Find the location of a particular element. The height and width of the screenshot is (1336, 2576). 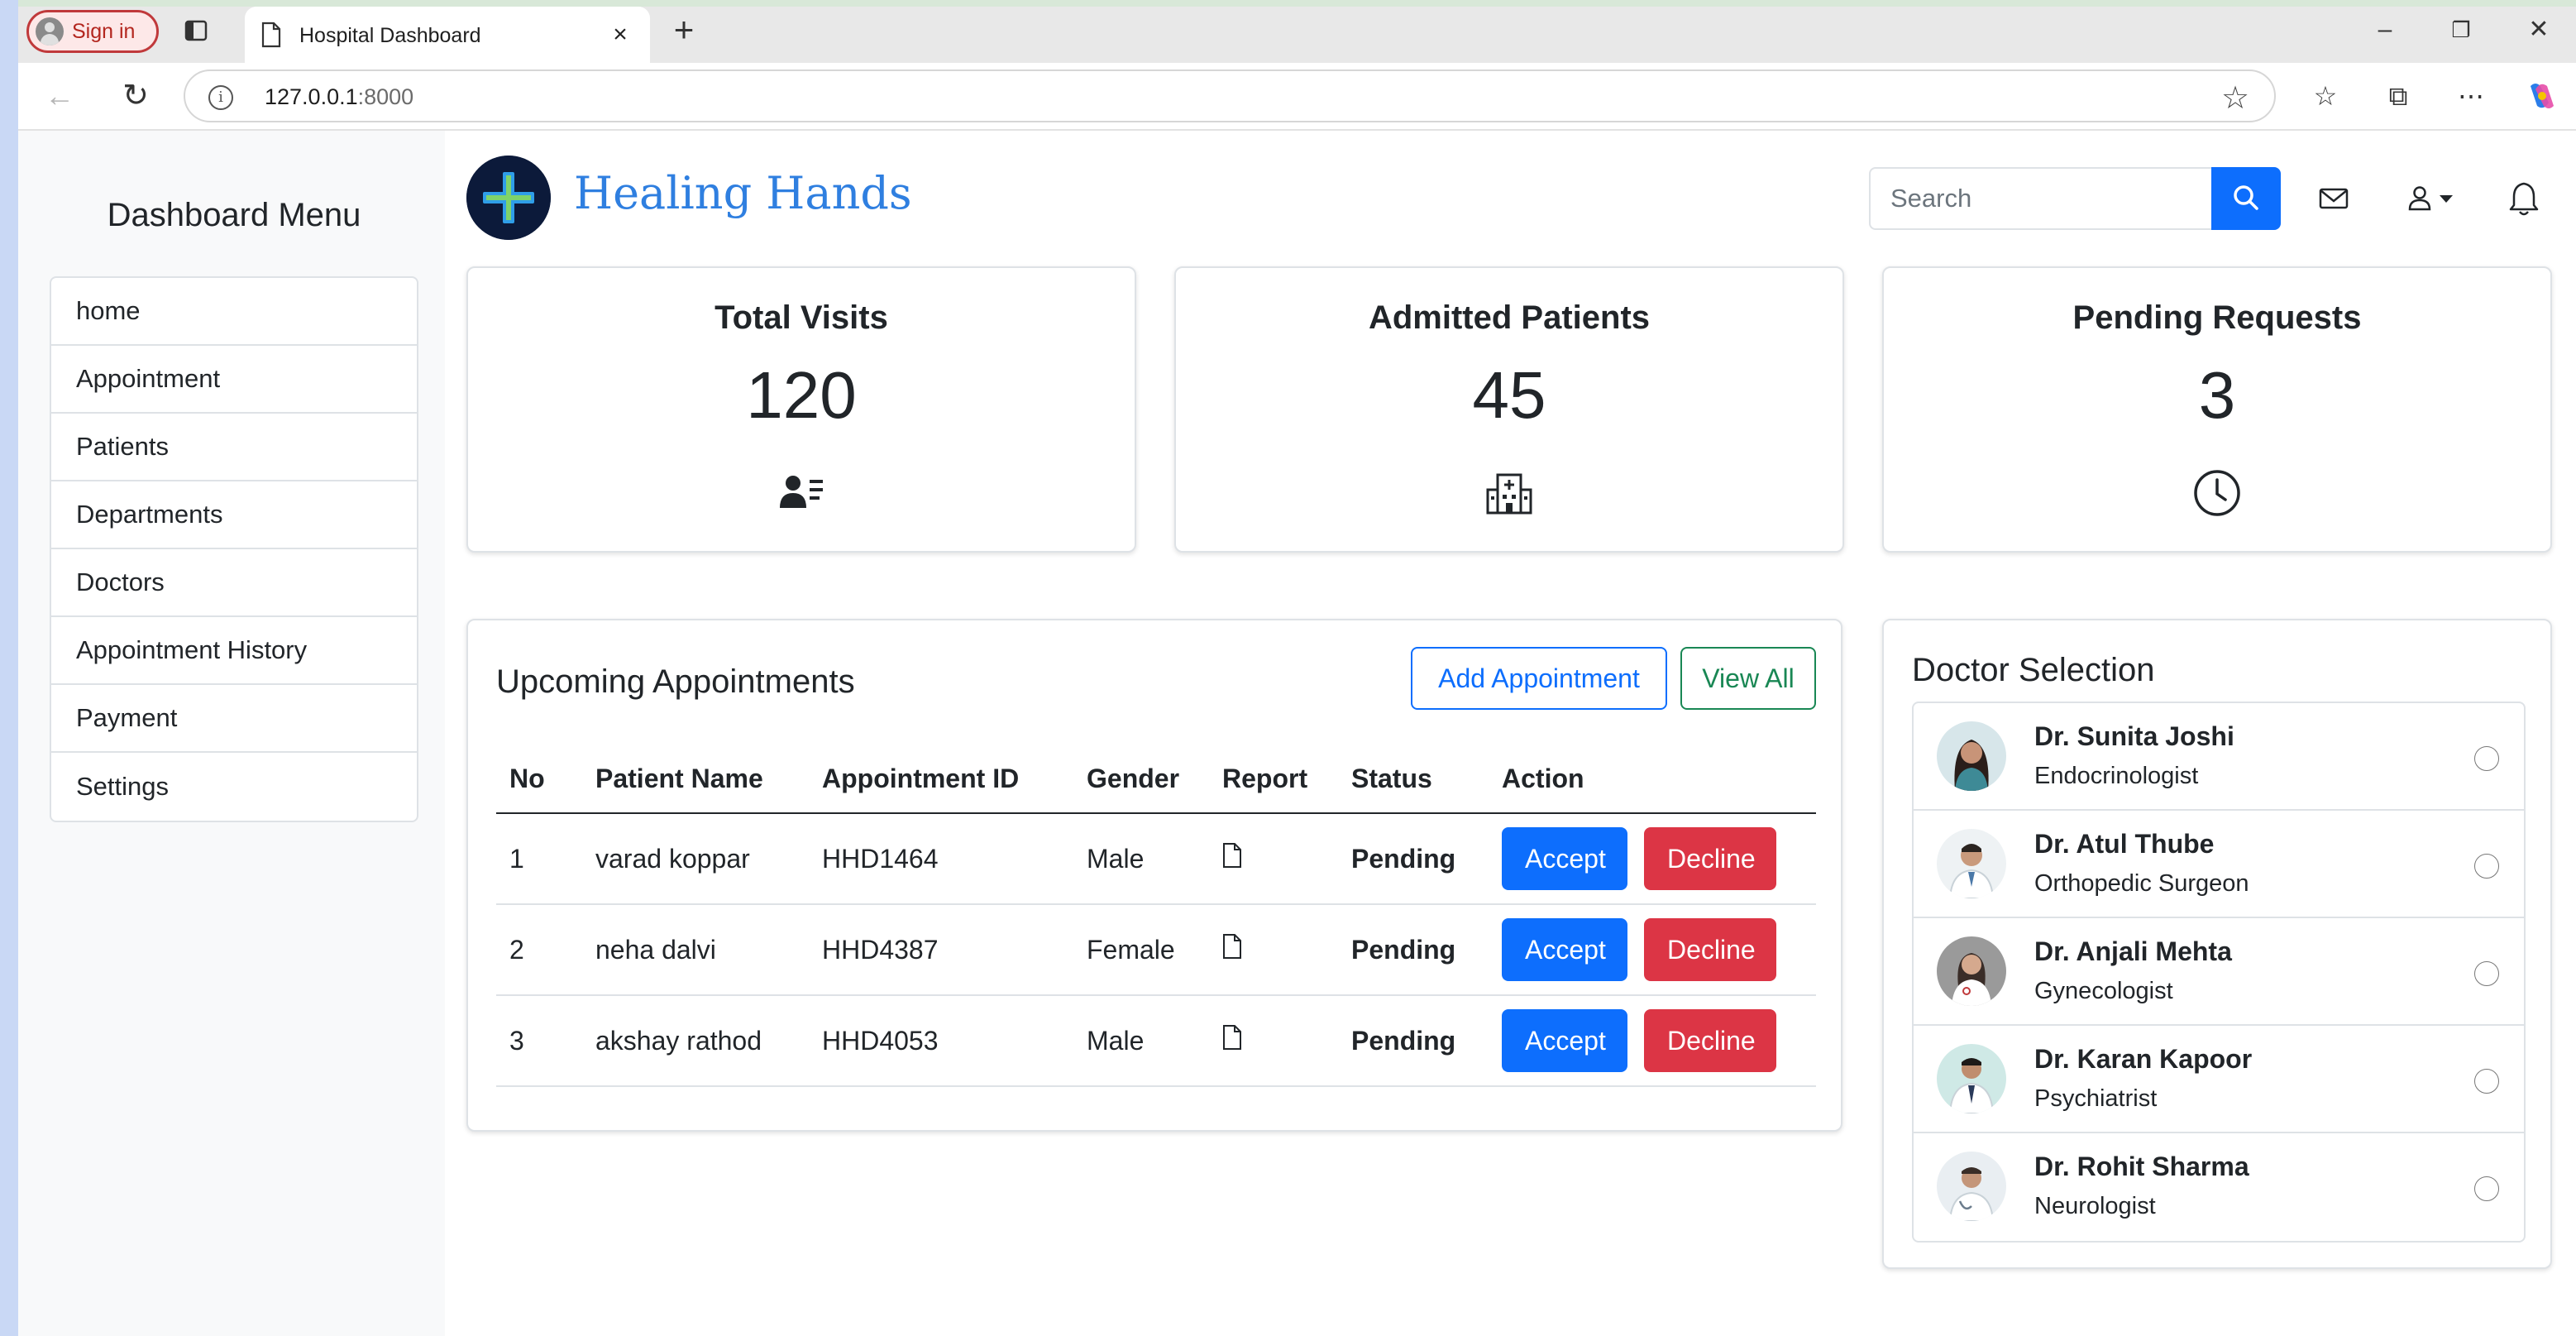

list-item: Dr. Rohit Sharma Neurologist is located at coordinates (2219, 1187).